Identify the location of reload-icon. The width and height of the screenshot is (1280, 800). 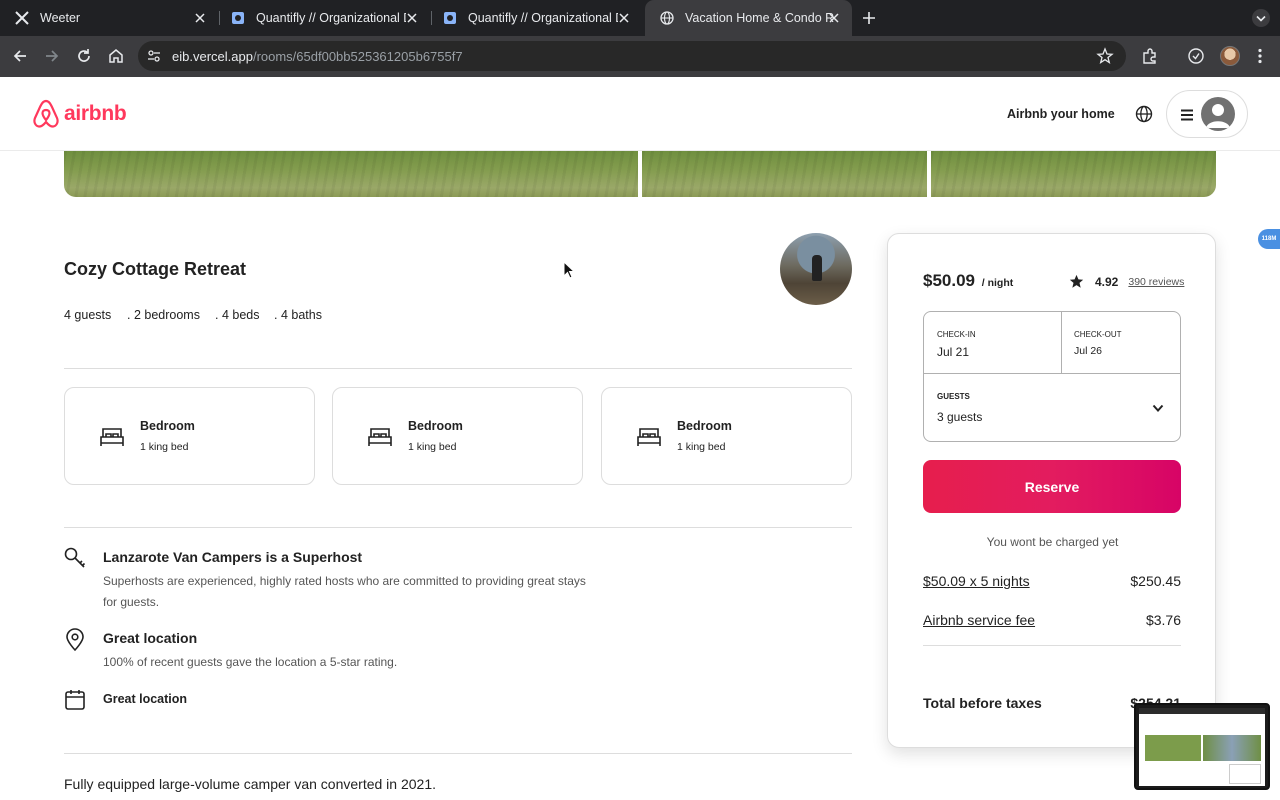
(84, 56).